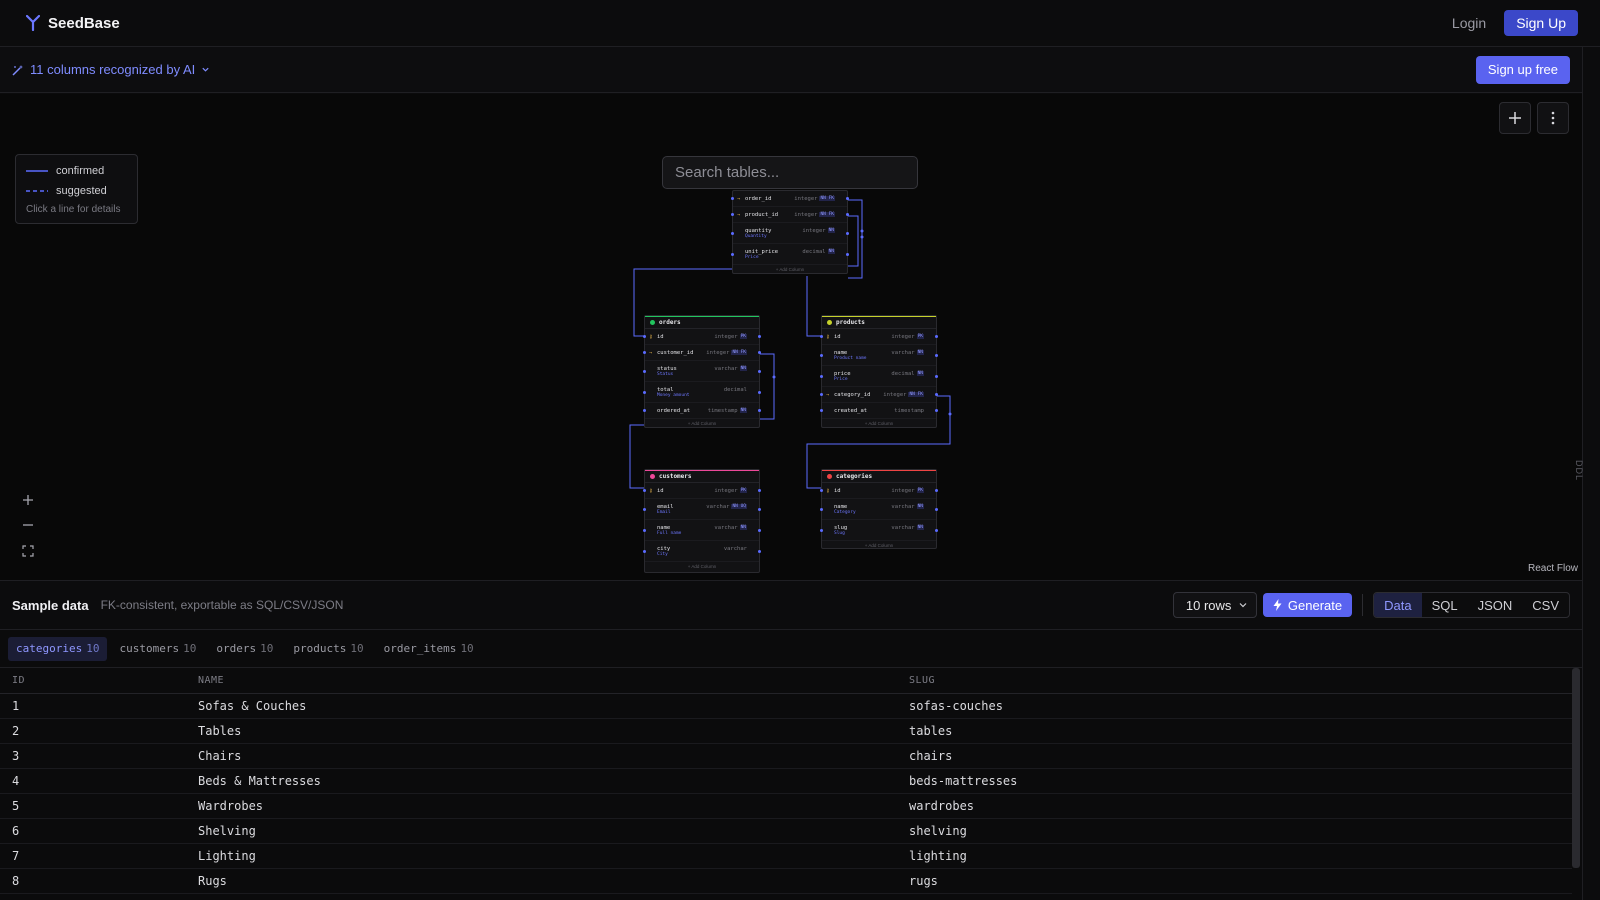  I want to click on table-cell: Wardrobes, so click(553, 806).